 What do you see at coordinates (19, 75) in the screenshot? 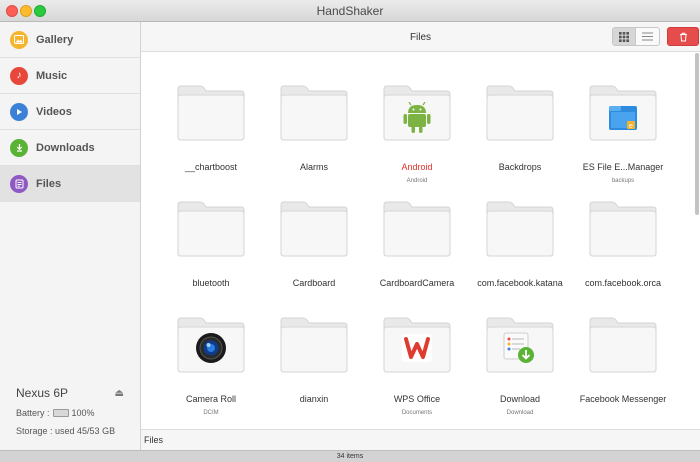
I see `music-note-icon: ♪` at bounding box center [19, 75].